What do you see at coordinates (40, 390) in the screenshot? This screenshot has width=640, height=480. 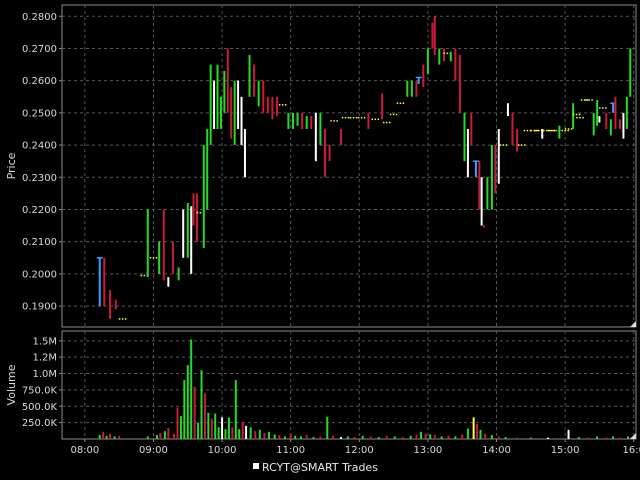 I see `volume-tick-label: 750.0K` at bounding box center [40, 390].